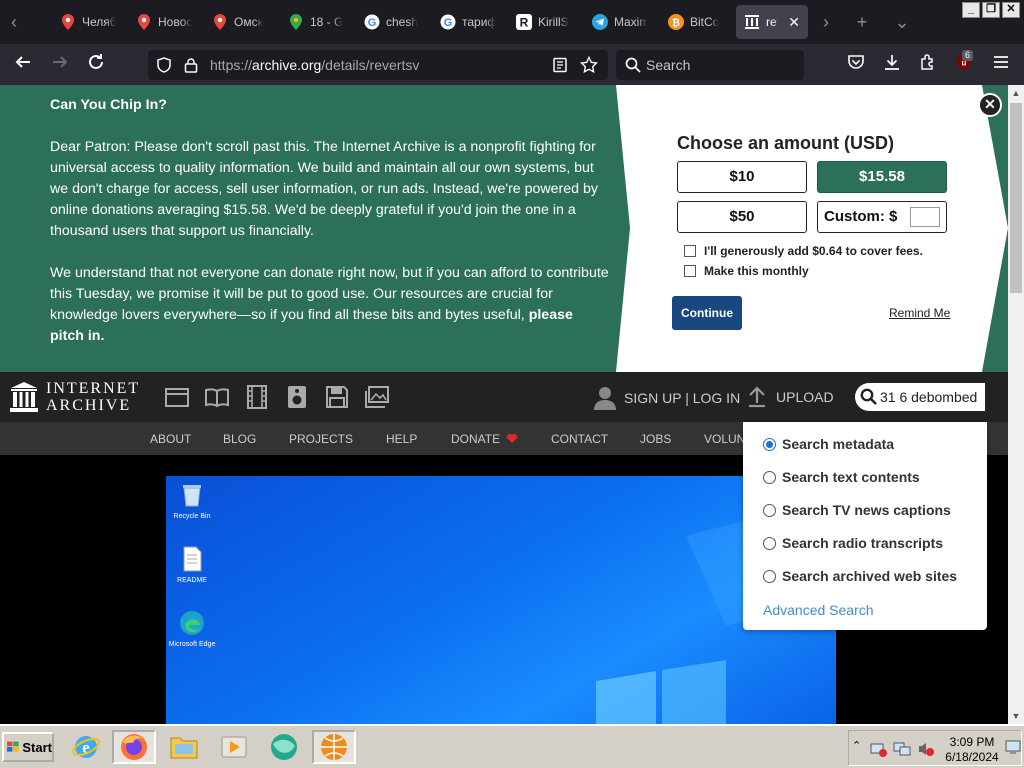 The image size is (1024, 768). I want to click on reader-view-icon, so click(560, 65).